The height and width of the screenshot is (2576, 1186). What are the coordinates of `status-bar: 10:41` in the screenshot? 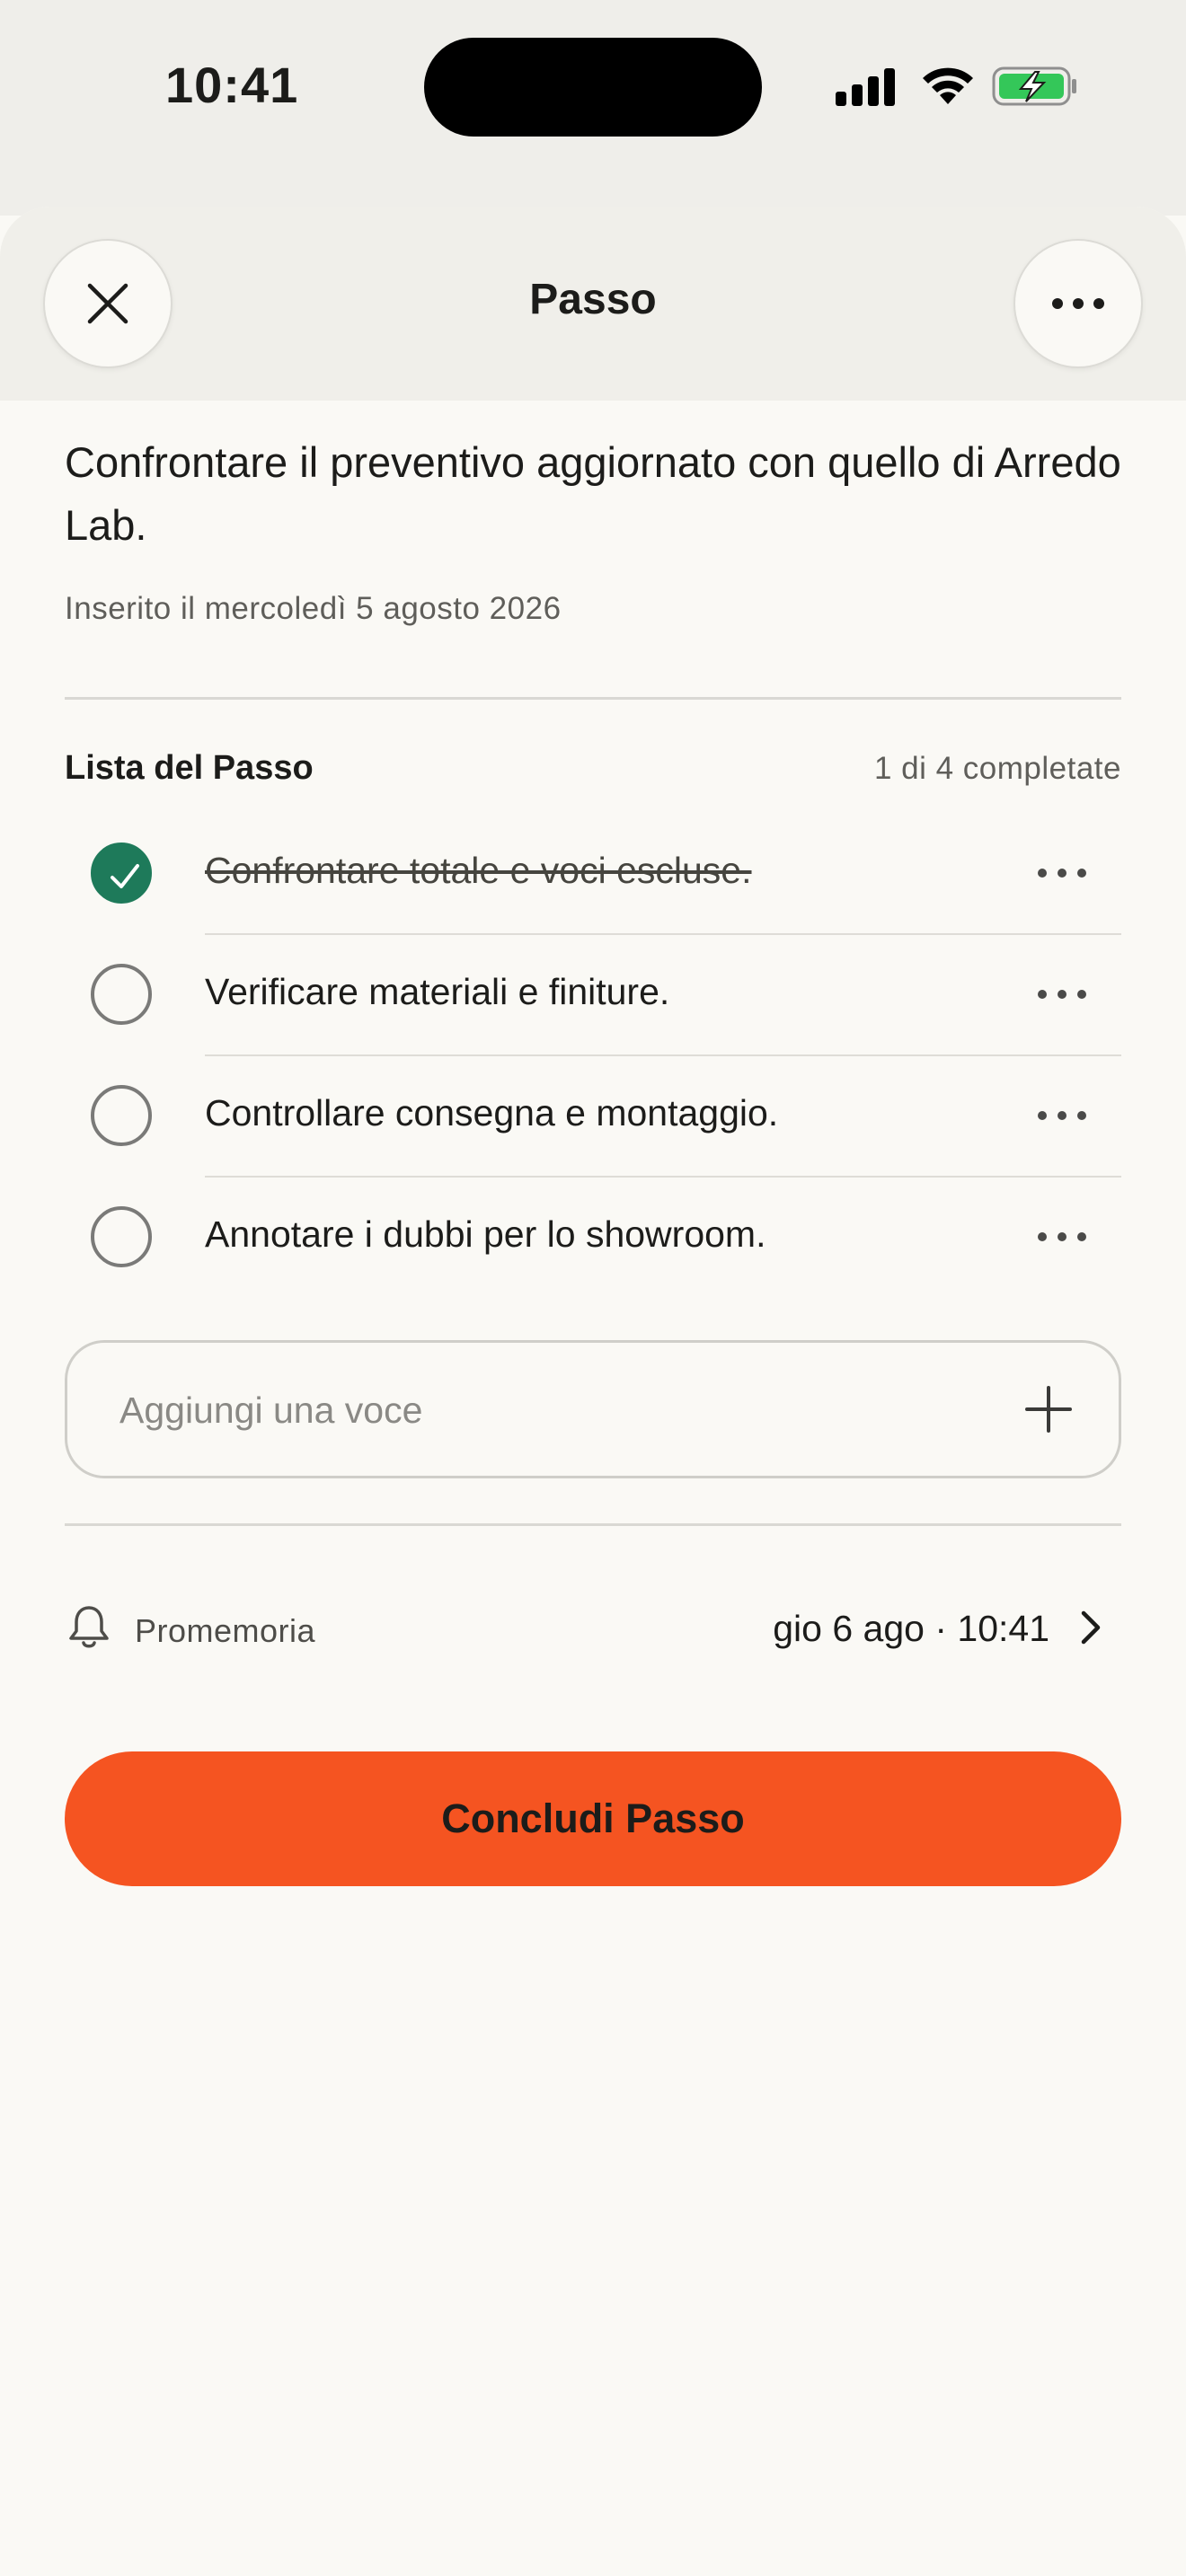 It's located at (593, 108).